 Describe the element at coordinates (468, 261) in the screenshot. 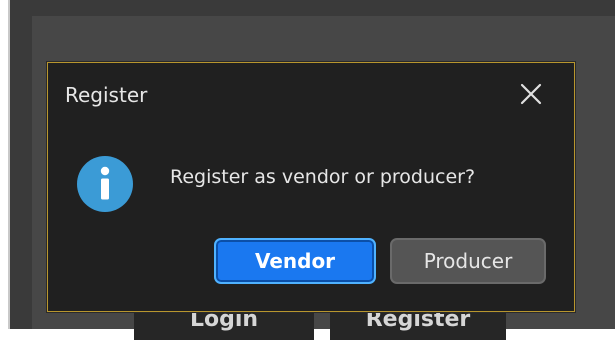

I see `producer-button: Producer` at that location.